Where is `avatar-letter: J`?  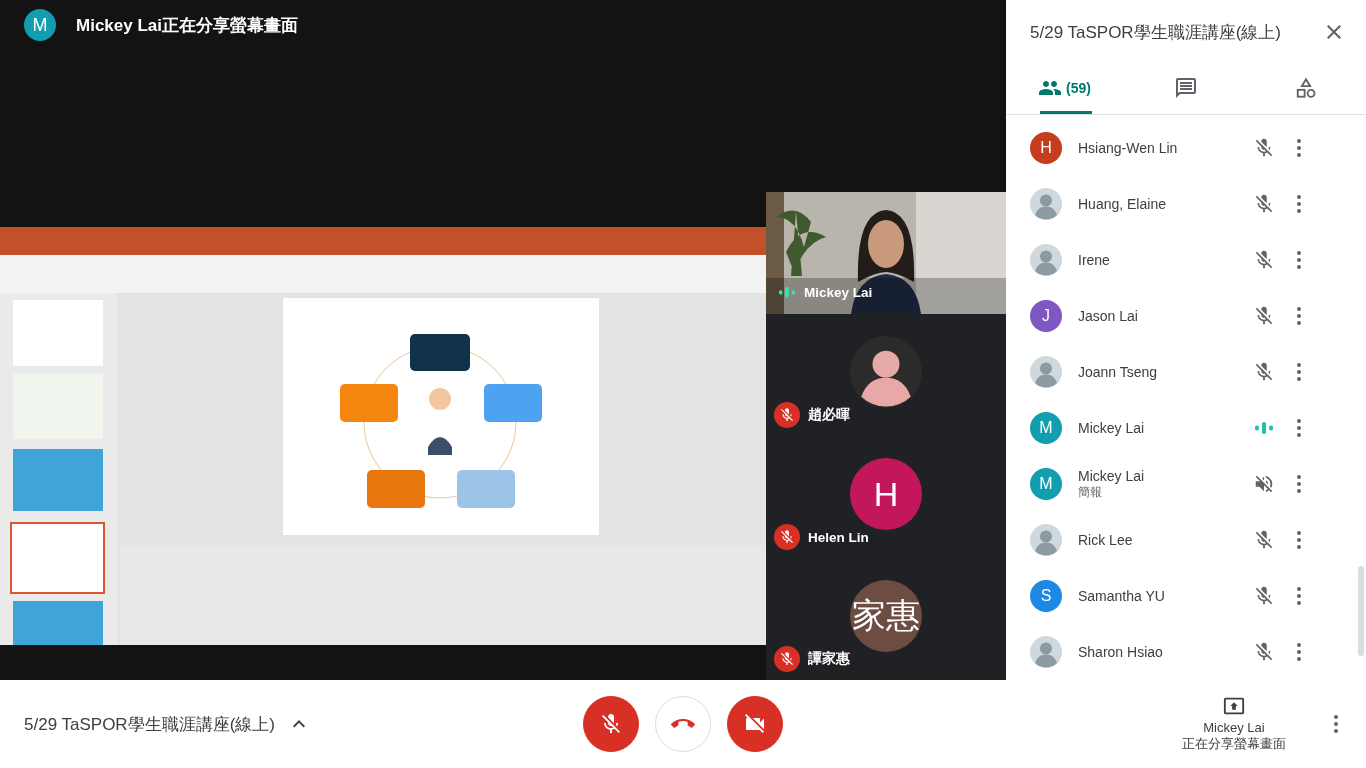
avatar-letter: J is located at coordinates (1046, 316).